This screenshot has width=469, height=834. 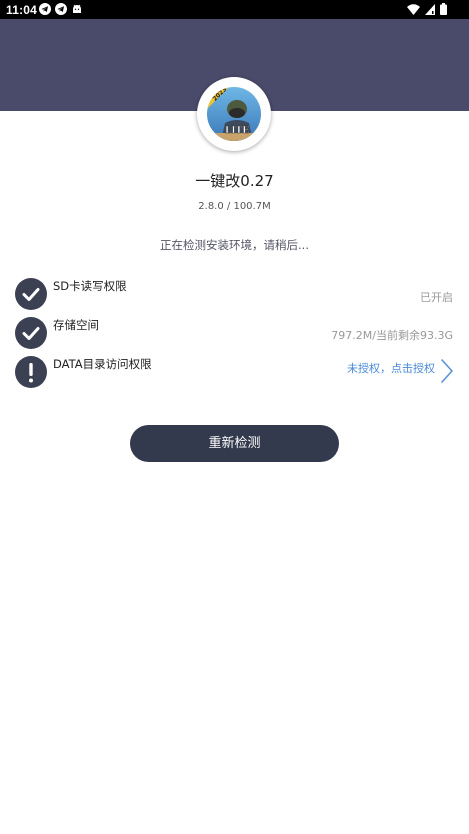 What do you see at coordinates (430, 10) in the screenshot?
I see `signal-icon` at bounding box center [430, 10].